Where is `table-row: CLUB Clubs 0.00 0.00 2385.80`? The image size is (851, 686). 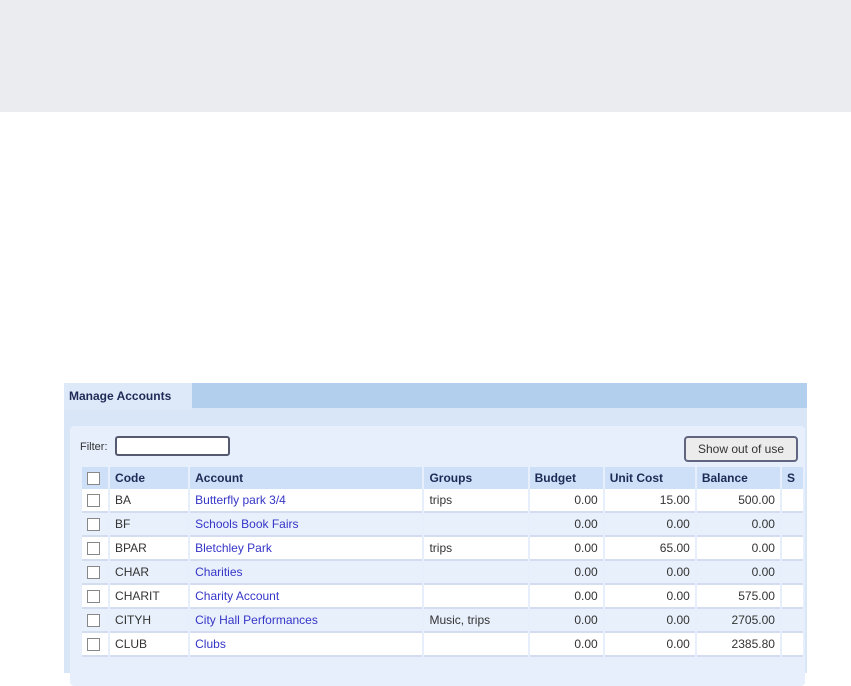
table-row: CLUB Clubs 0.00 0.00 2385.80 is located at coordinates (442, 645).